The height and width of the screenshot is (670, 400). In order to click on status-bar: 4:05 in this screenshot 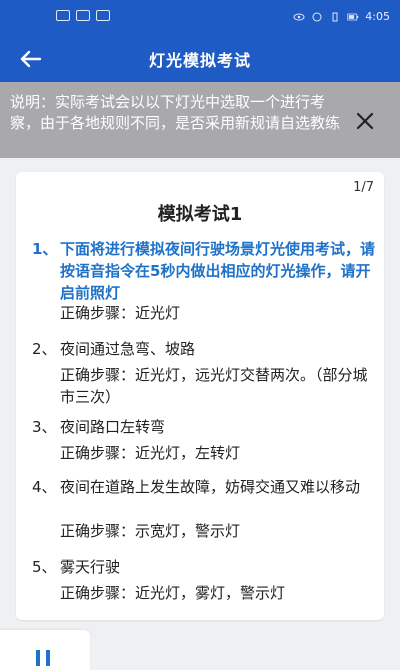, I will do `click(200, 17)`.